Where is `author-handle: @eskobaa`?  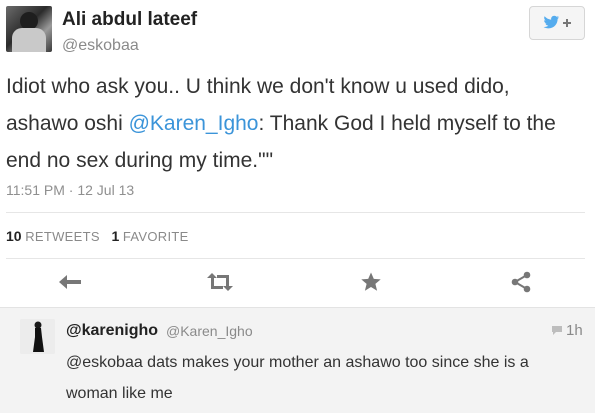
author-handle: @eskobaa is located at coordinates (100, 46).